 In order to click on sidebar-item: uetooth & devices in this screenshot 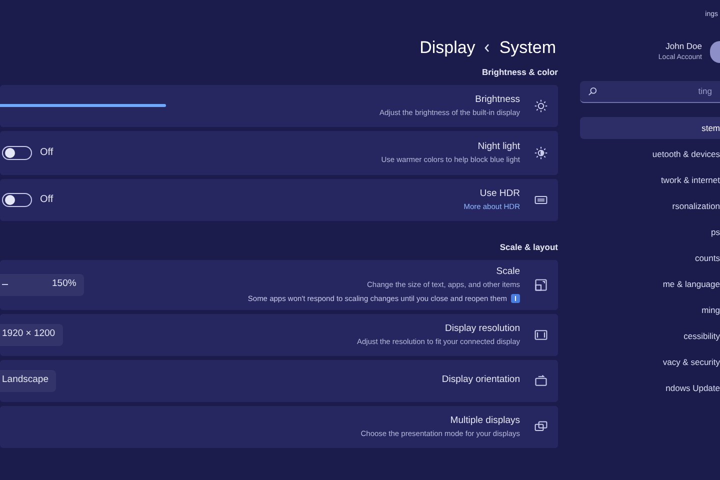, I will do `click(650, 154)`.